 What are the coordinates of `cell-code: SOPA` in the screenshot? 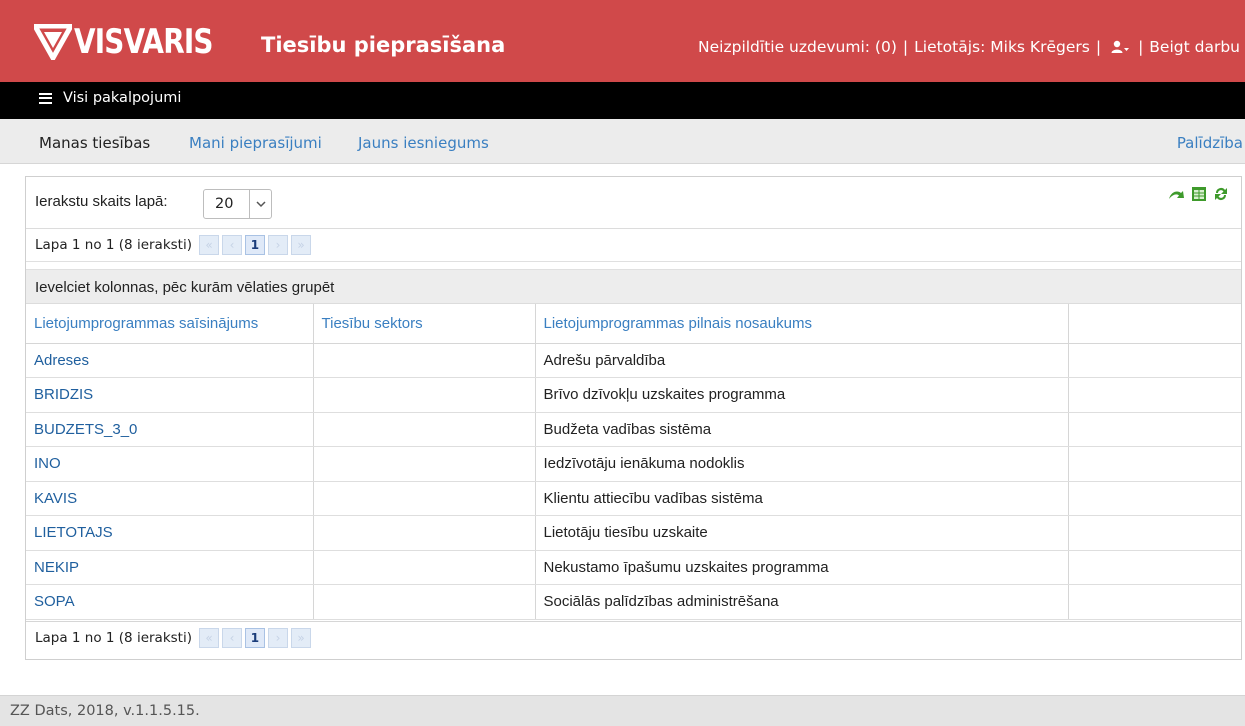 It's located at (170, 602).